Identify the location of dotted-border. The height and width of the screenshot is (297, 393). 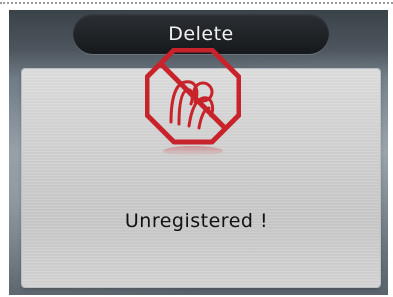
(196, 3).